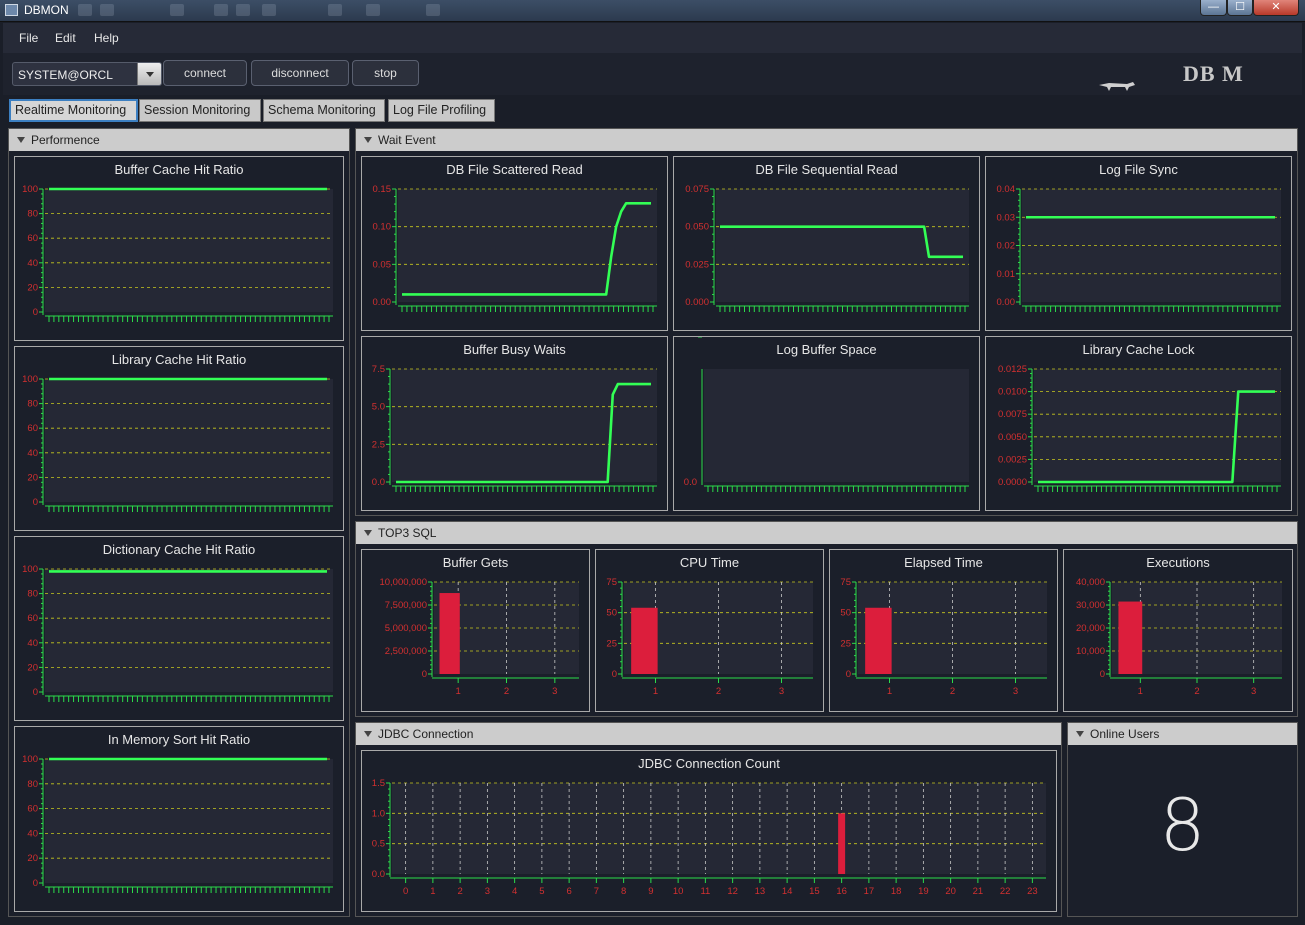 The image size is (1305, 925). Describe the element at coordinates (378, 874) in the screenshot. I see `y-tick-label: 0.0` at that location.